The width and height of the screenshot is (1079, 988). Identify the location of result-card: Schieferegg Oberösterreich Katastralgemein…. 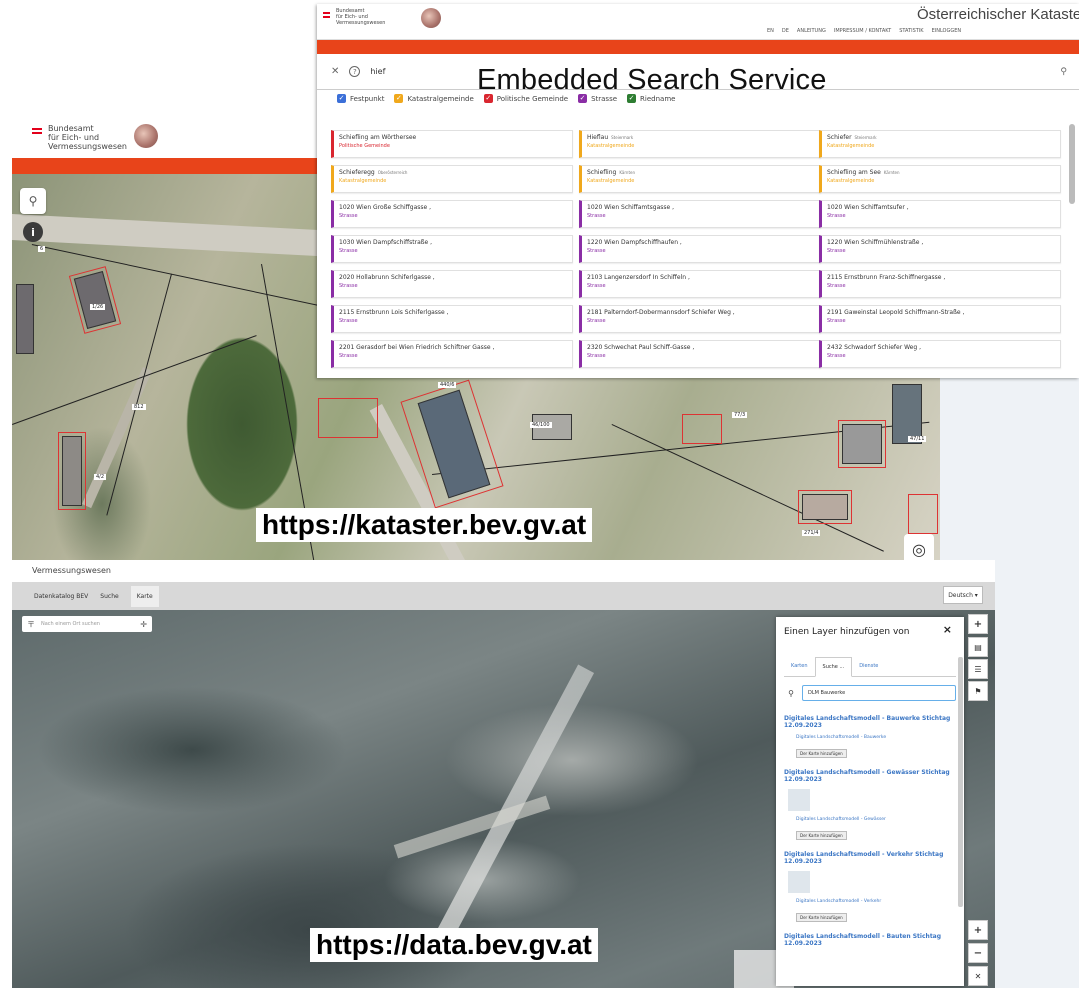
(452, 179).